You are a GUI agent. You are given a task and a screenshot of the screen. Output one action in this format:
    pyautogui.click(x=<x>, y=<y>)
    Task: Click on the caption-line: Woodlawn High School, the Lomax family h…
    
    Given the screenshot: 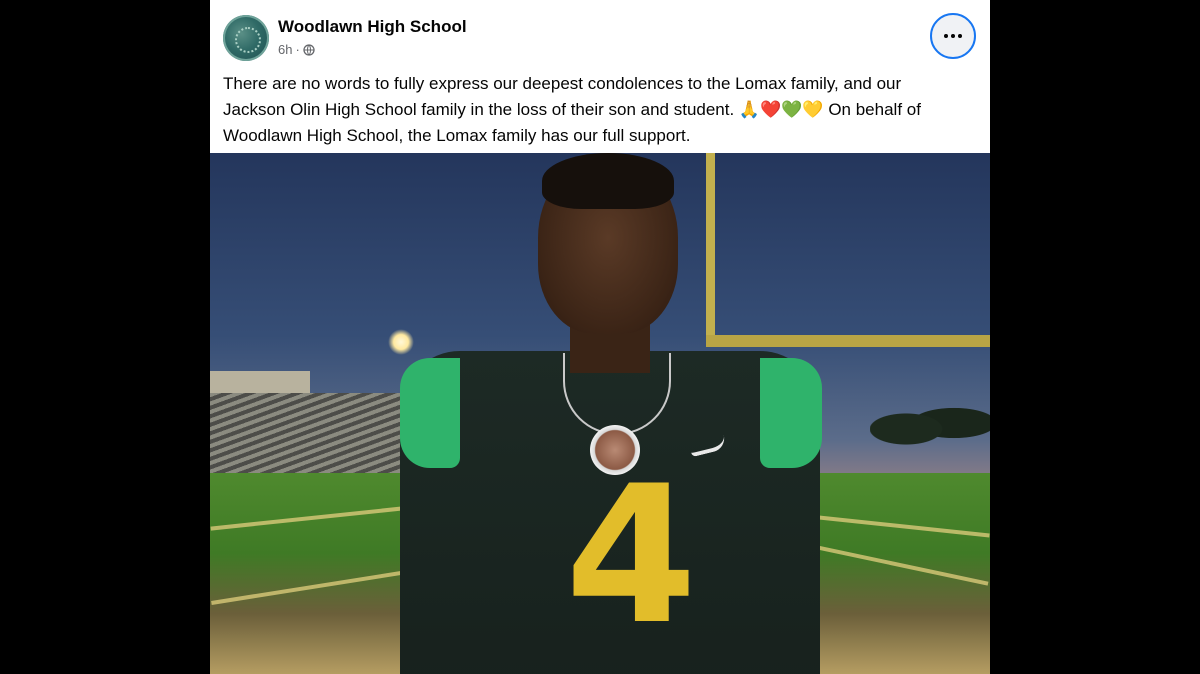 What is the action you would take?
    pyautogui.click(x=457, y=135)
    